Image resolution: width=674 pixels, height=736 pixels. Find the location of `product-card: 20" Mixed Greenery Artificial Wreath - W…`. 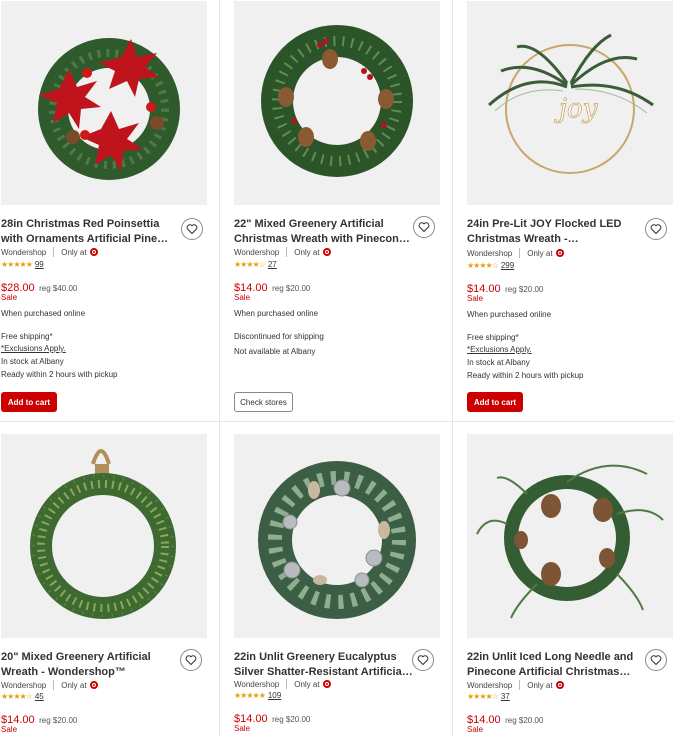

product-card: 20" Mixed Greenery Artificial Wreath - W… is located at coordinates (104, 585).